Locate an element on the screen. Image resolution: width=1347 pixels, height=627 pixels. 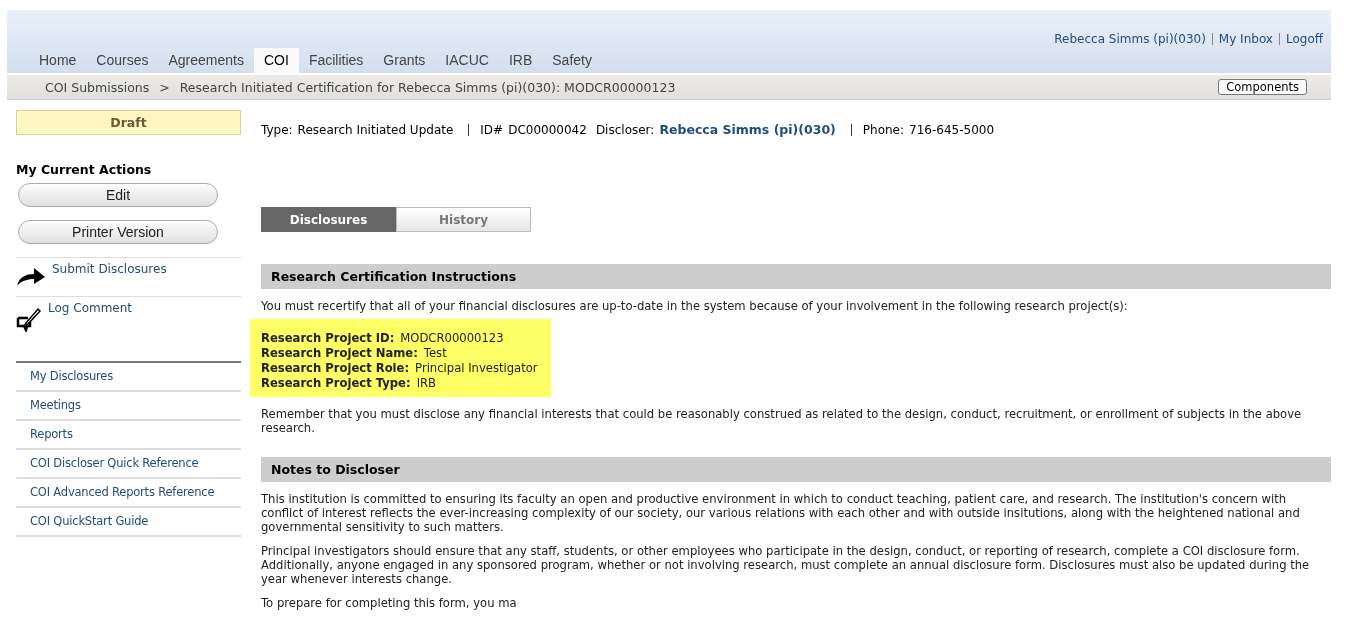
status-badge: Draft is located at coordinates (128, 122).